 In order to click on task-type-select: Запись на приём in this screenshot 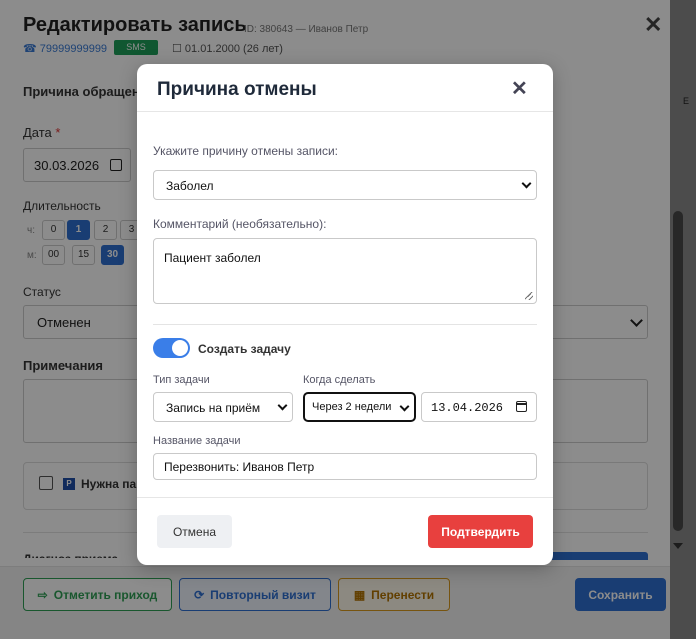, I will do `click(223, 407)`.